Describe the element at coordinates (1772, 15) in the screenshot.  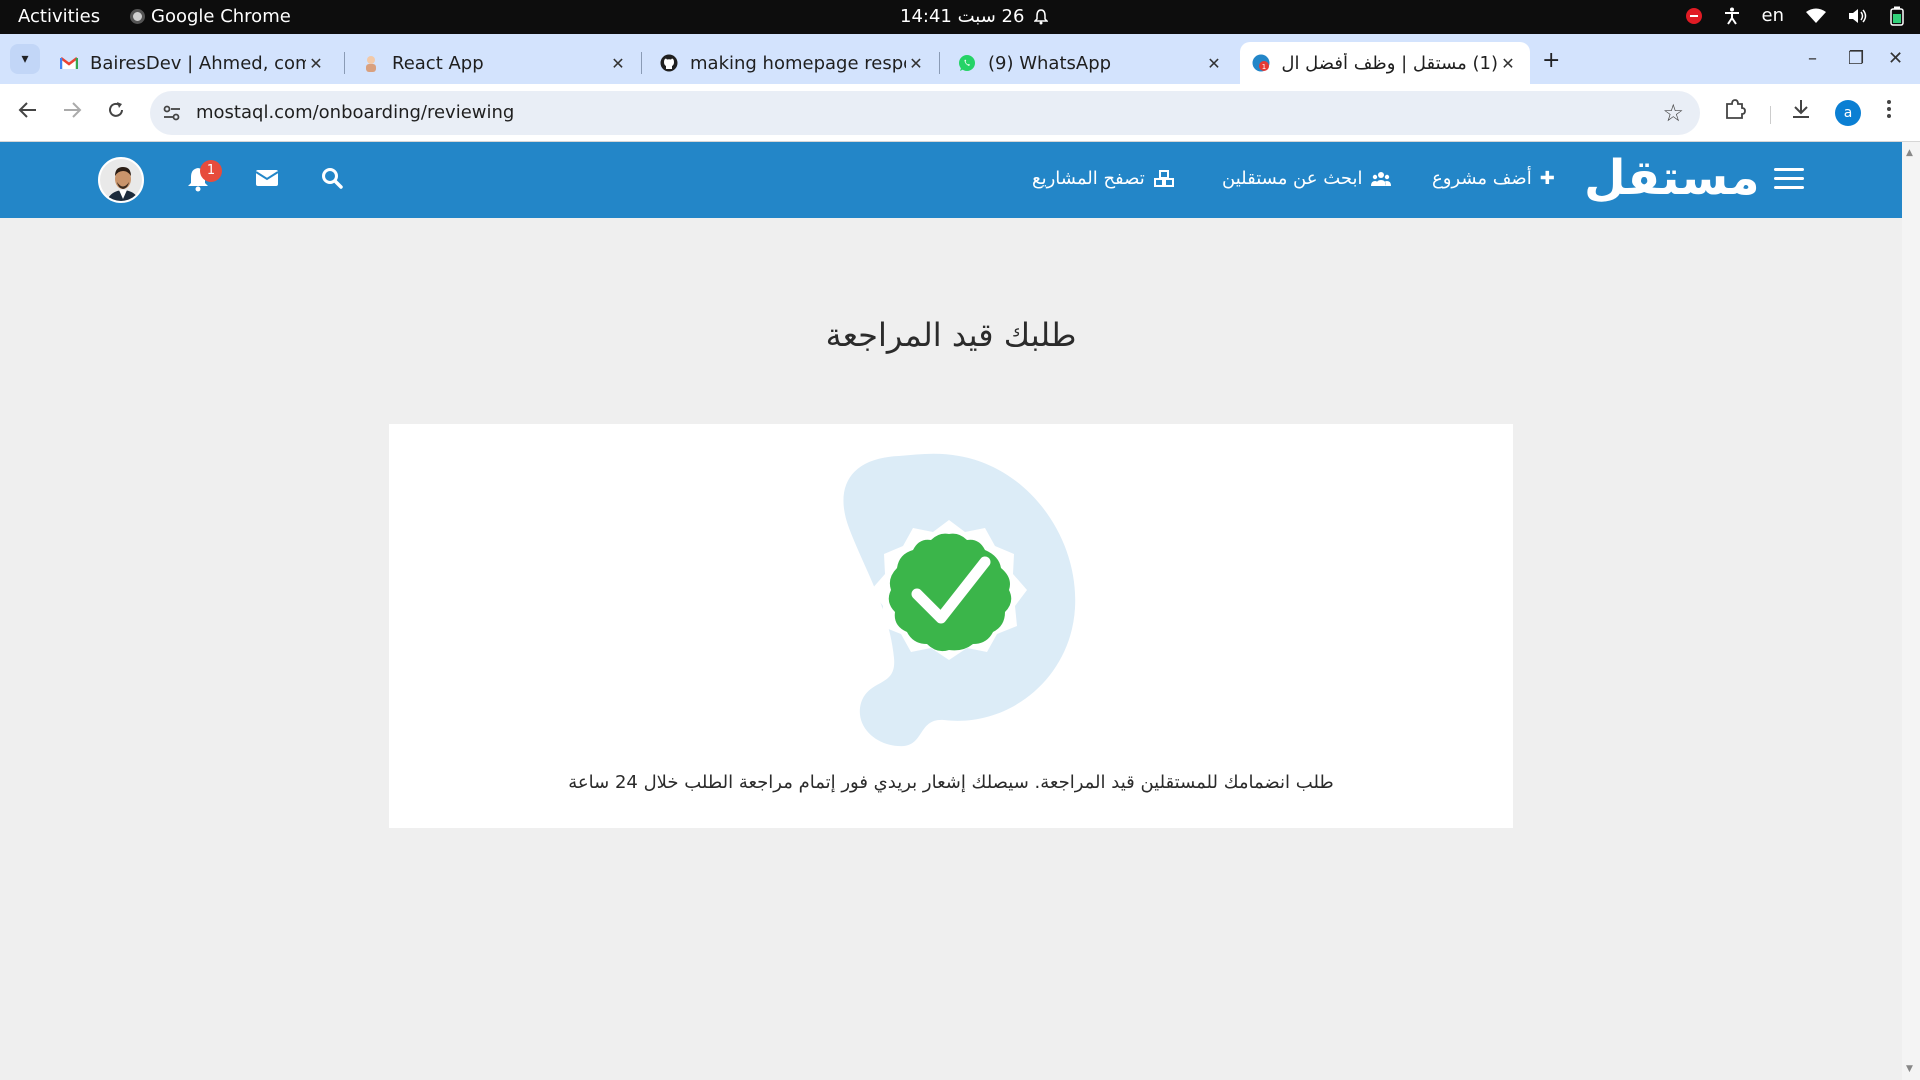
I see `keyboard-language: en` at that location.